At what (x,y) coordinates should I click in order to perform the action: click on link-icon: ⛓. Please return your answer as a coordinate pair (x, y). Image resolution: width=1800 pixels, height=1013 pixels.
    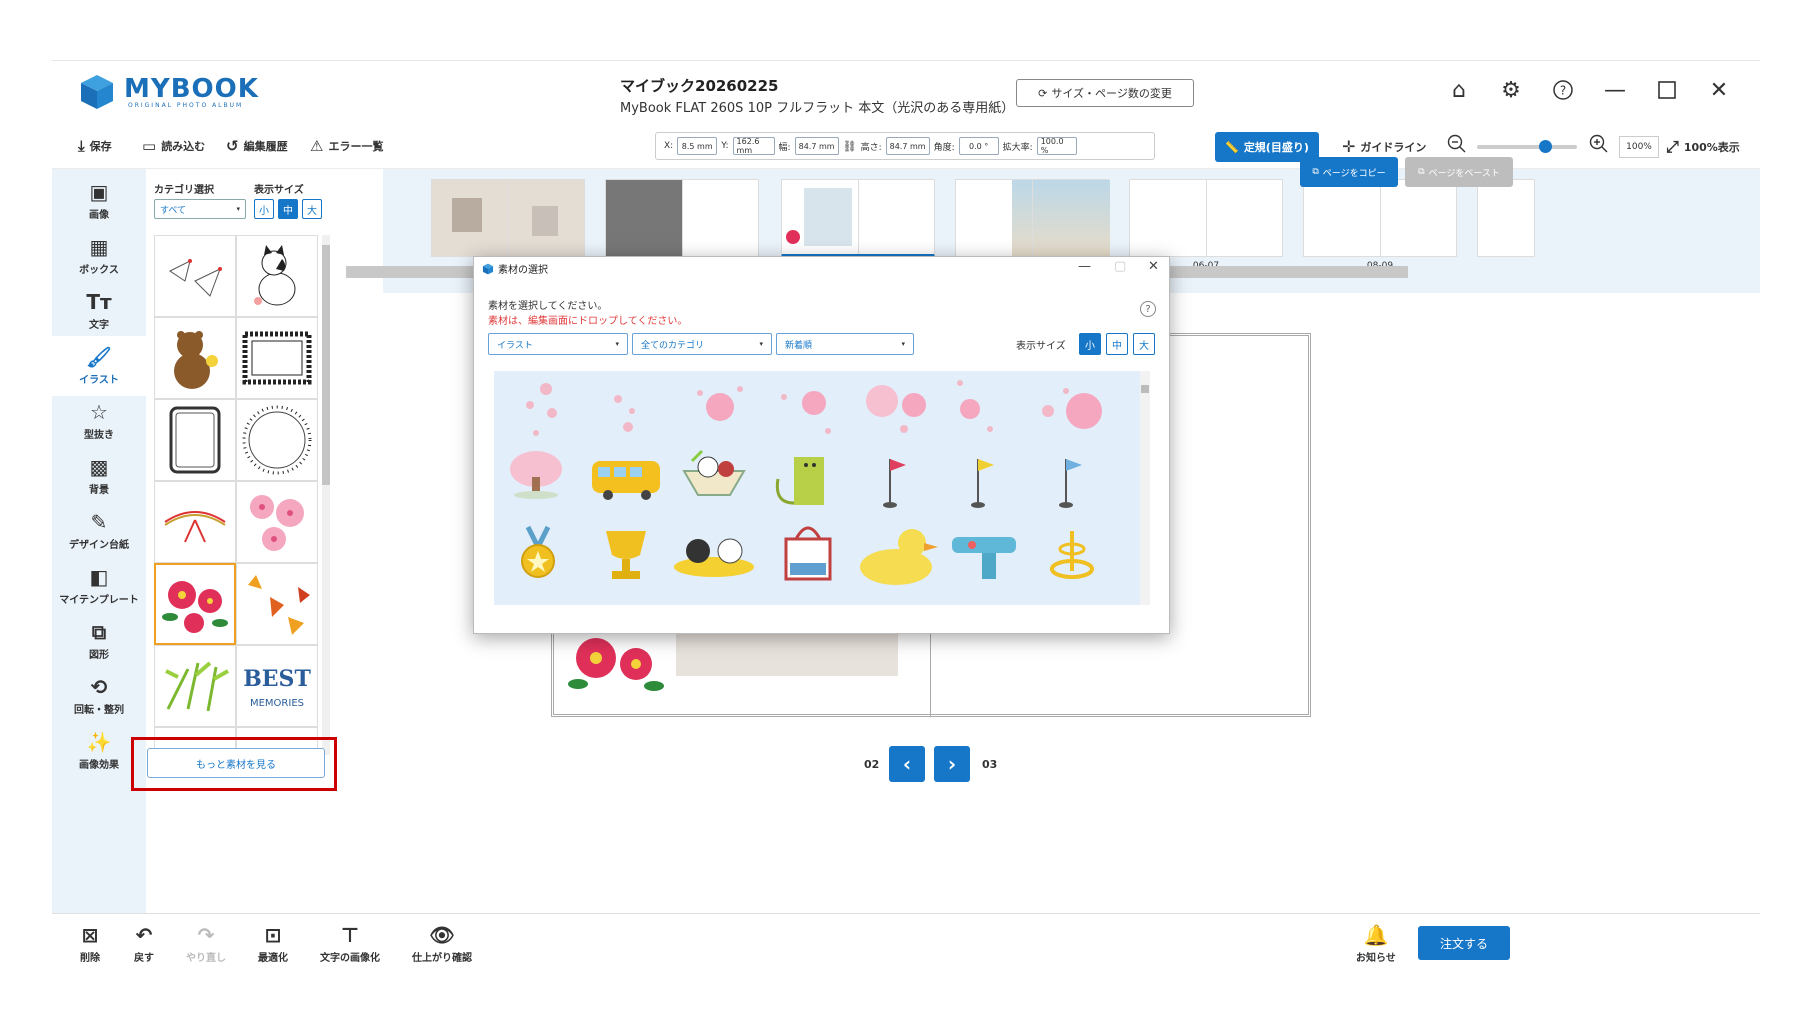
    Looking at the image, I should click on (850, 146).